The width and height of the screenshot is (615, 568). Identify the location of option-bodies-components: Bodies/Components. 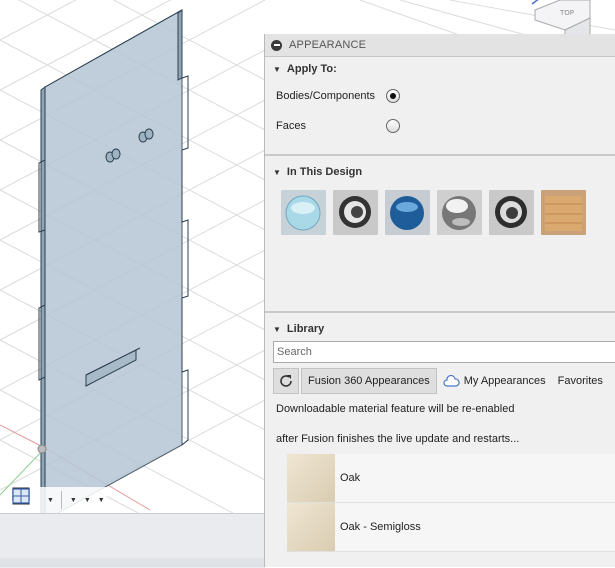
(440, 96).